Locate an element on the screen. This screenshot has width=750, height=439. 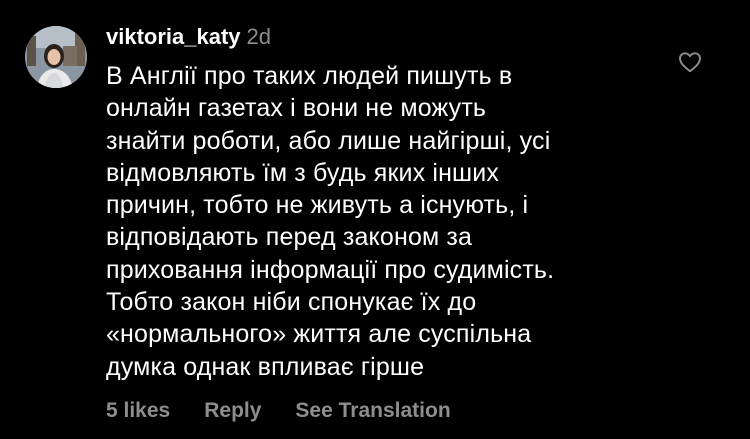
avatar-photo is located at coordinates (56, 57).